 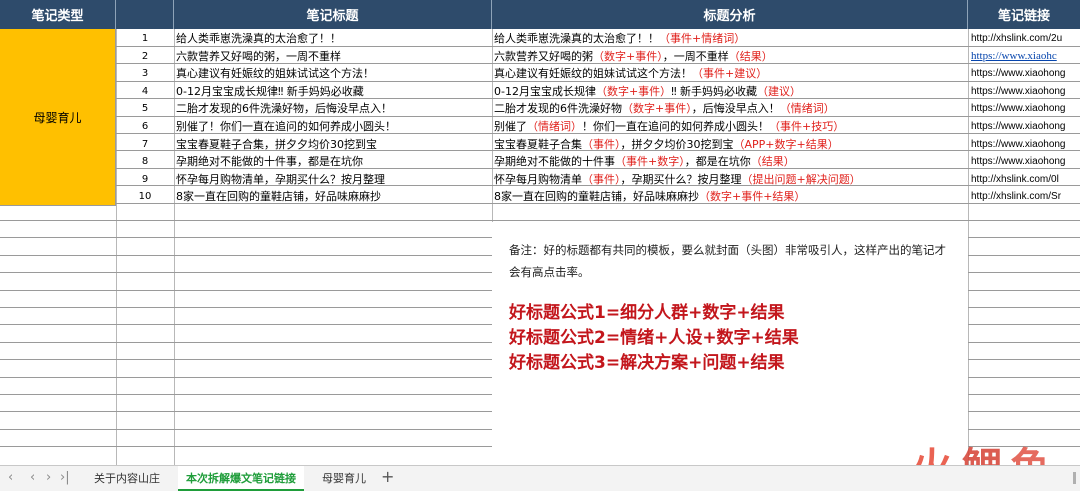 I want to click on title-analysis-cell: 真心建议有妊娠纹的姐妹试试这个方法！（事件+建议）, so click(x=731, y=73).